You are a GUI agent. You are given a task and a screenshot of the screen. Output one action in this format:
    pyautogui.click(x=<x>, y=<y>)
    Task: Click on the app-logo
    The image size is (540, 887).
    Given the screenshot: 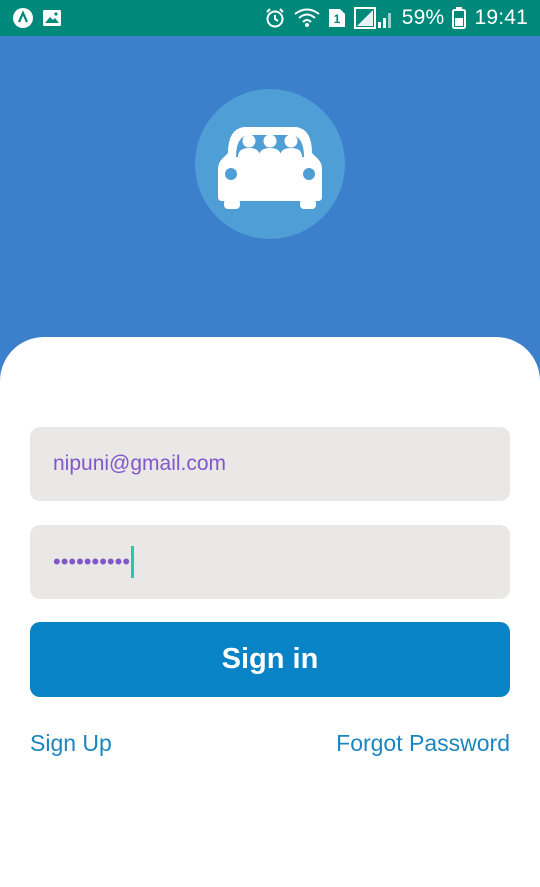 What is the action you would take?
    pyautogui.click(x=270, y=164)
    